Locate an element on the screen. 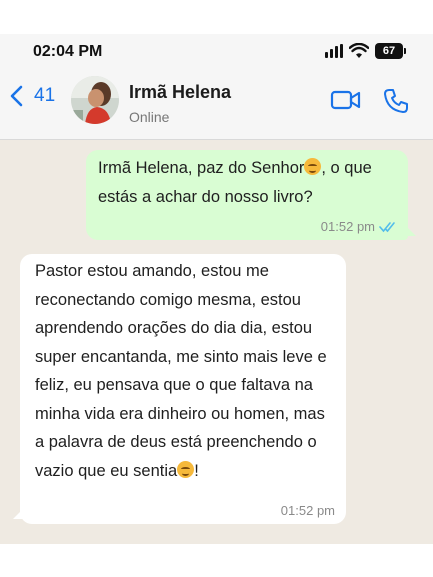 Image resolution: width=433 pixels, height=577 pixels. status-icons: 67 is located at coordinates (365, 51).